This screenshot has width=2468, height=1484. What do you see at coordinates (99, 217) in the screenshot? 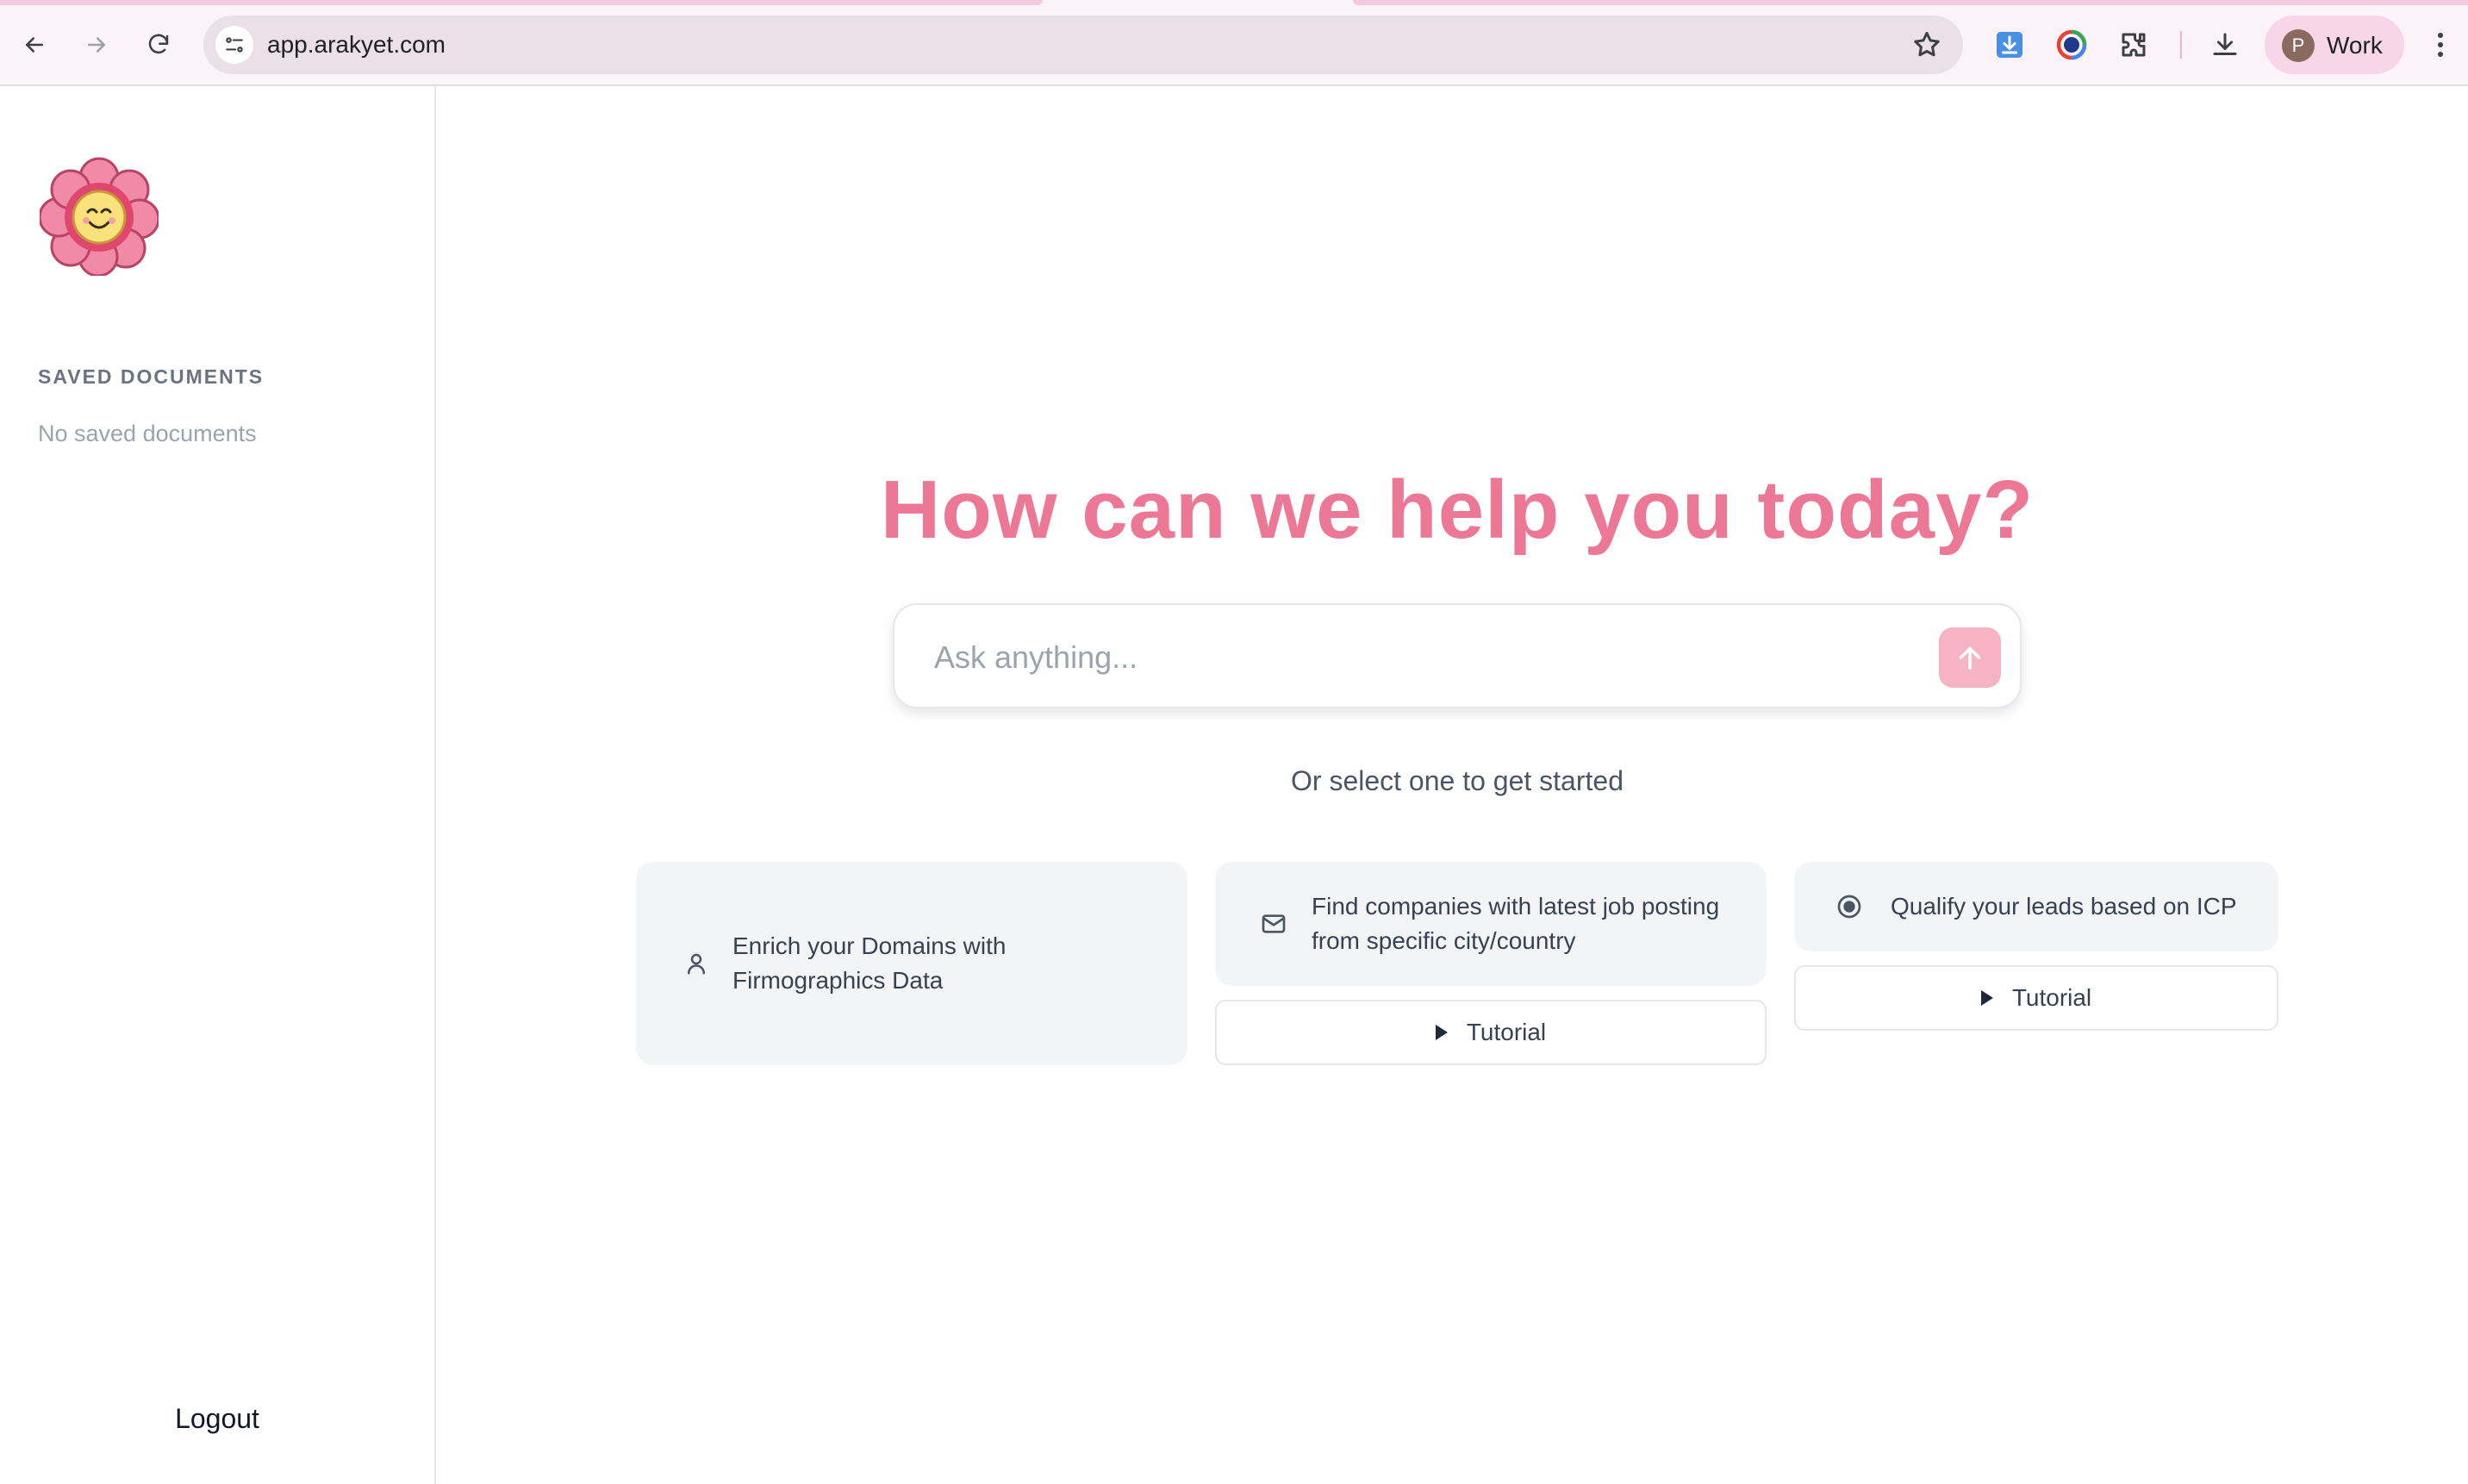
I see `smiling-flower-logo` at bounding box center [99, 217].